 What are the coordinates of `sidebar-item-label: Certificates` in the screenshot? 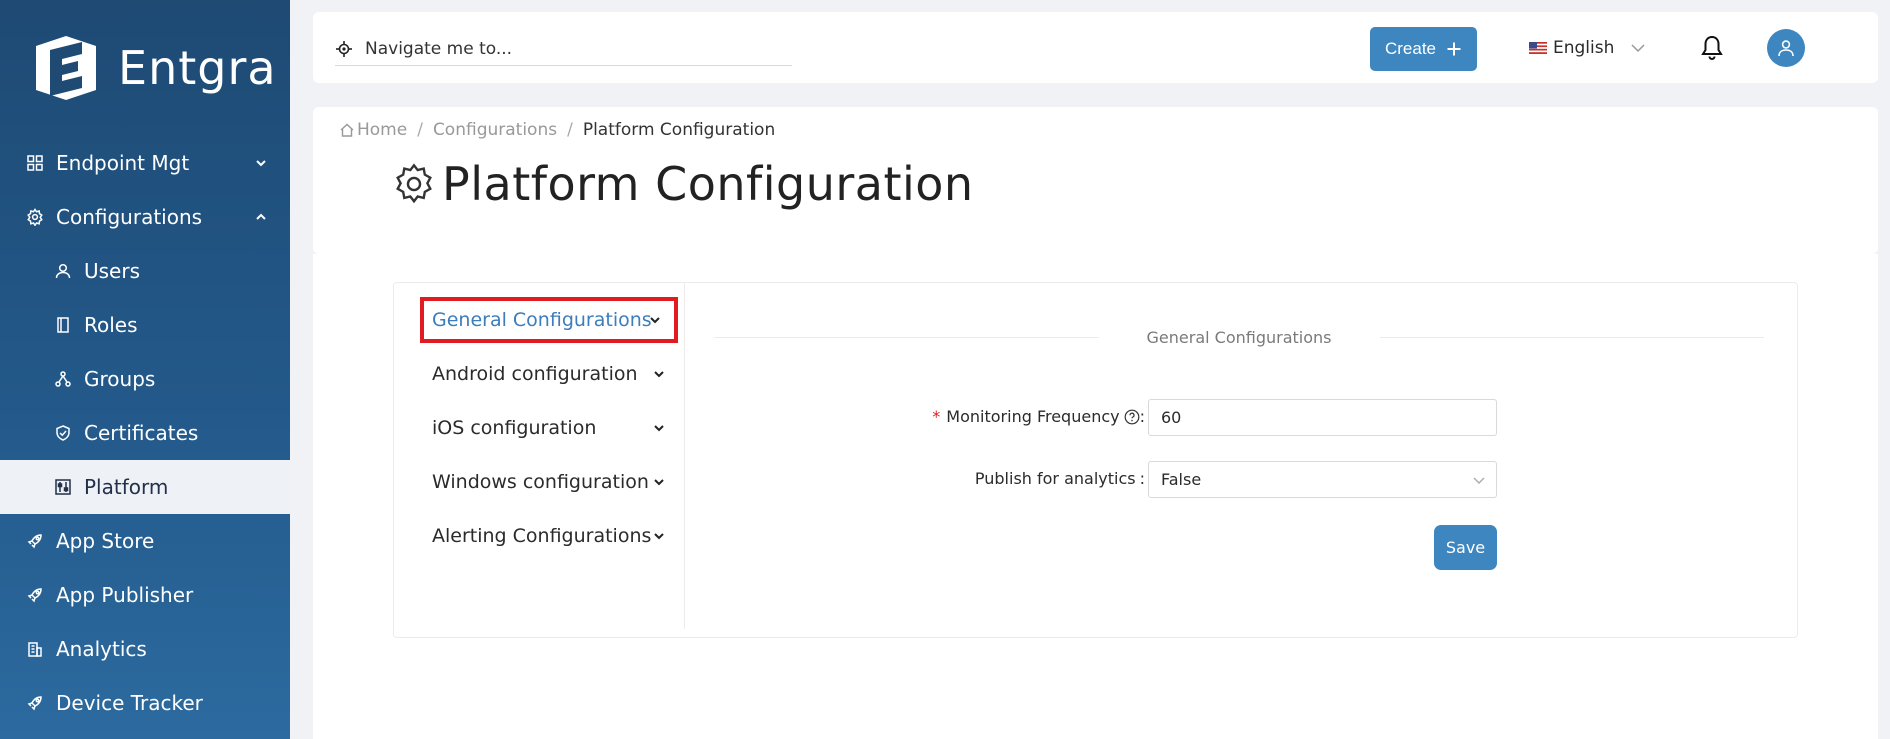 It's located at (141, 433).